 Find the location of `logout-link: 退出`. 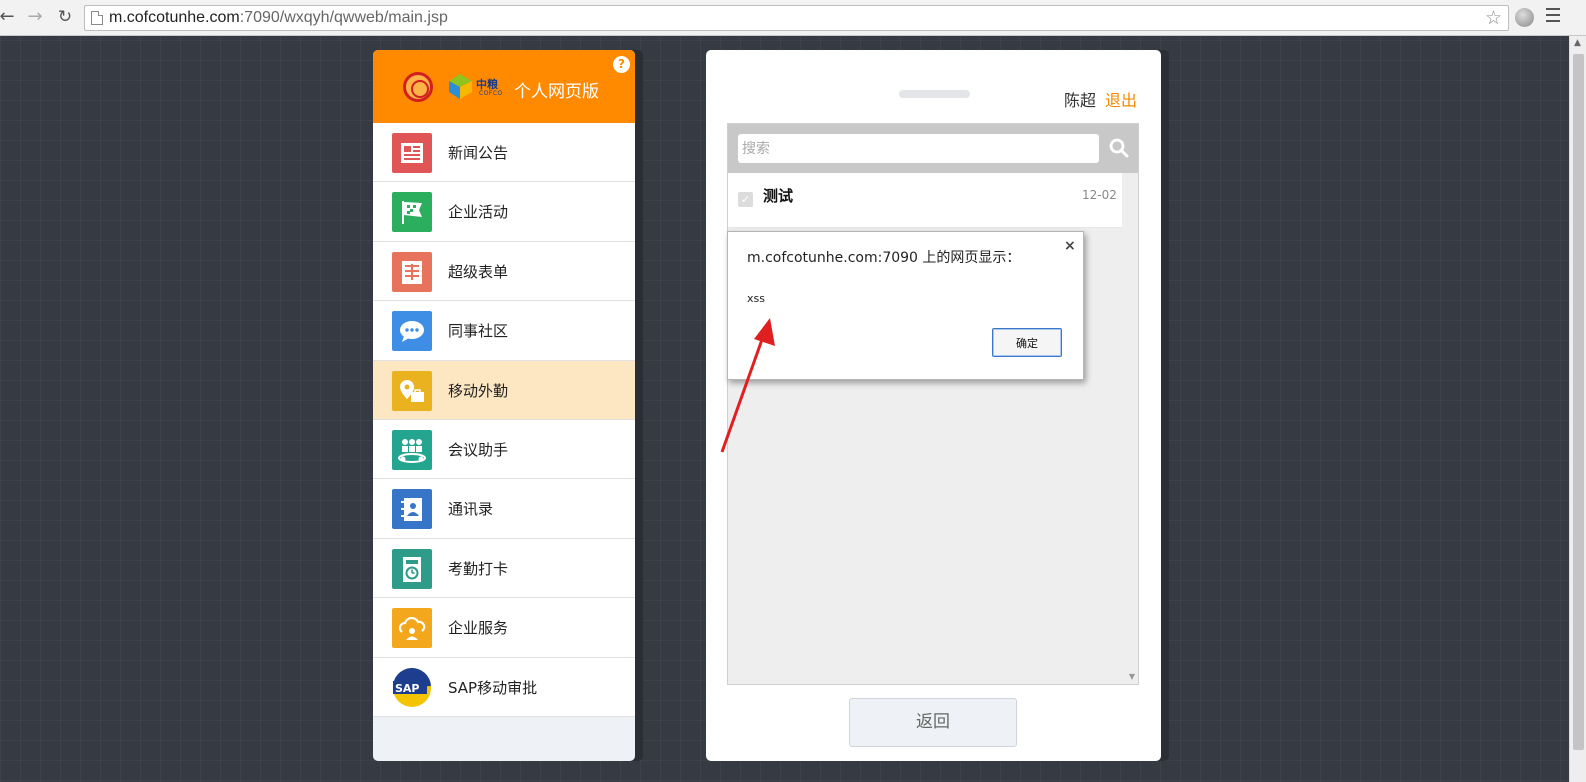

logout-link: 退出 is located at coordinates (1121, 99).